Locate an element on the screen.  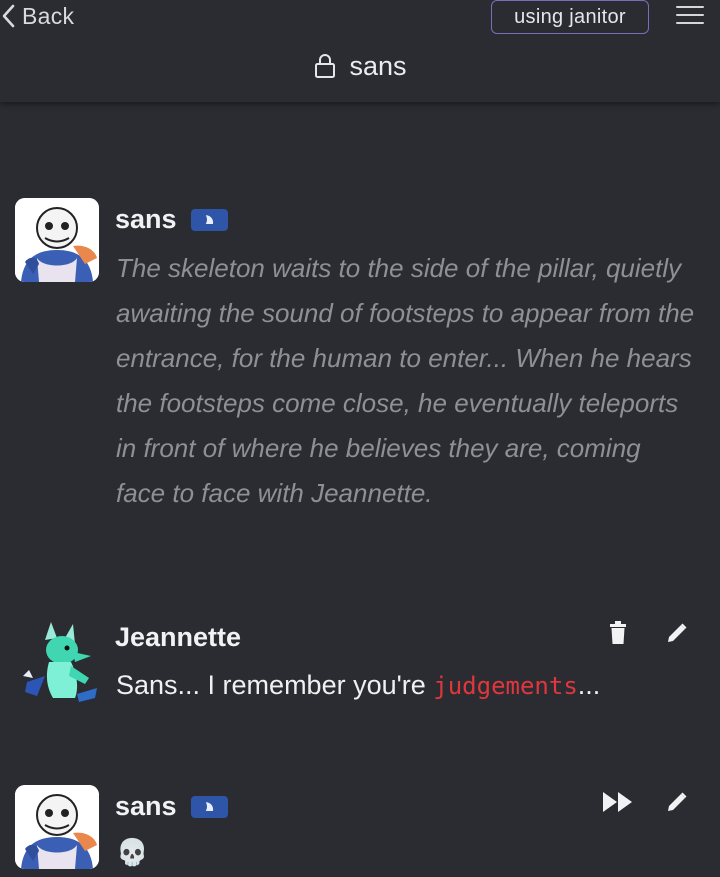
chat-title: sans is located at coordinates (360, 66).